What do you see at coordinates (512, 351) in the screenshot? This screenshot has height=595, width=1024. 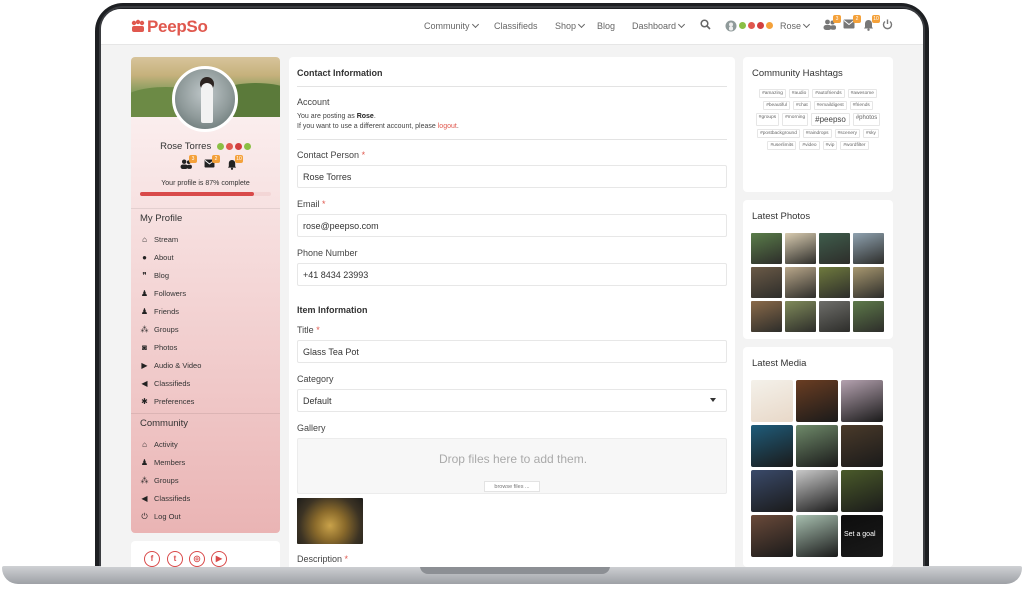 I see `title-input: Glass Tea Pot` at bounding box center [512, 351].